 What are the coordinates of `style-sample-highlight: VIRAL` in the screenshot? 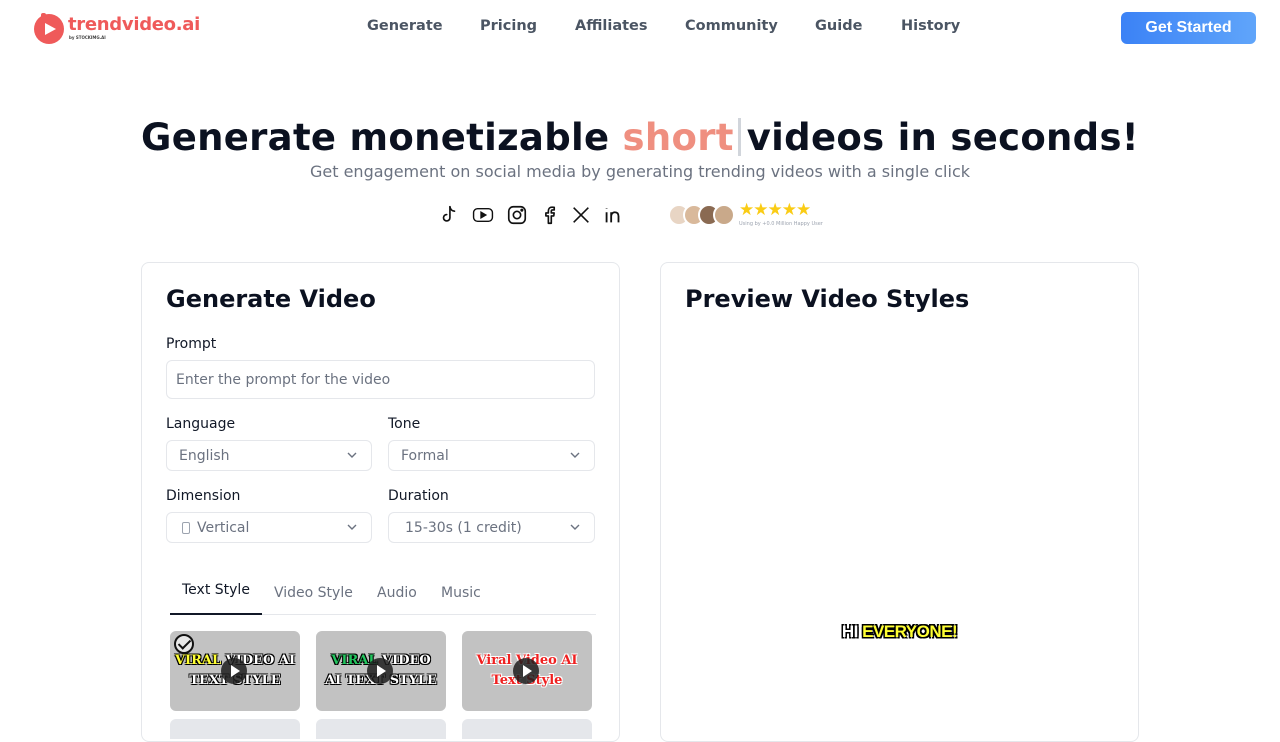 It's located at (198, 660).